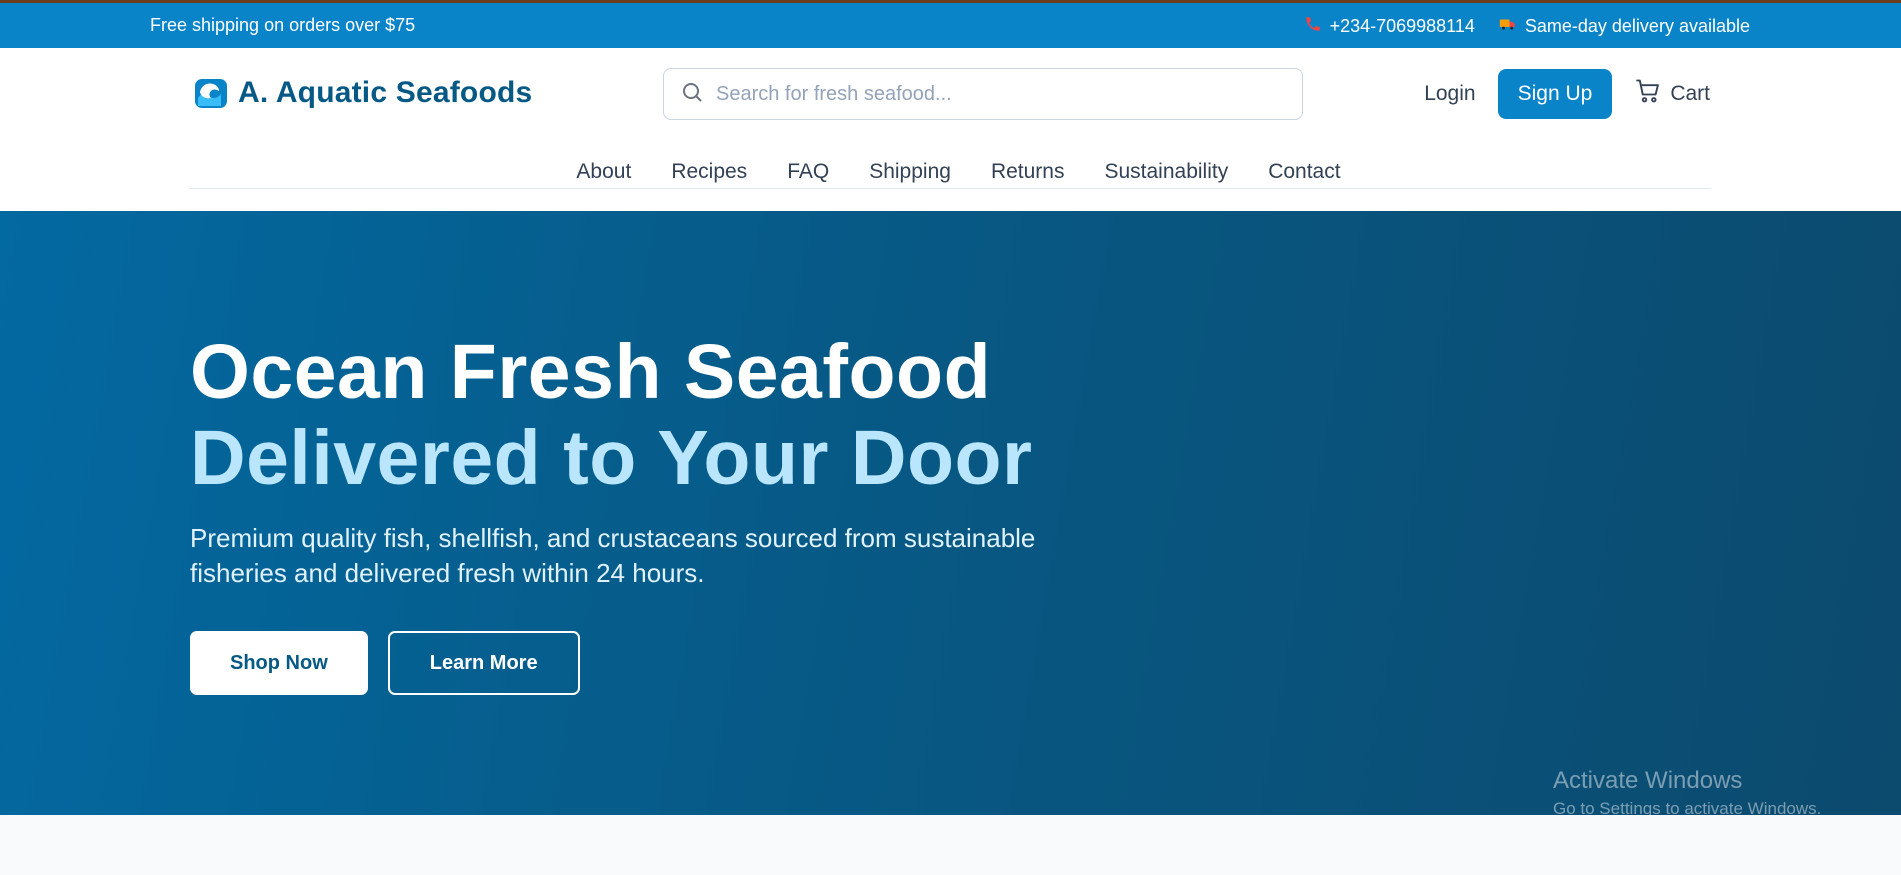 The width and height of the screenshot is (1901, 875). I want to click on delivery-info: Same-day delivery available, so click(1624, 26).